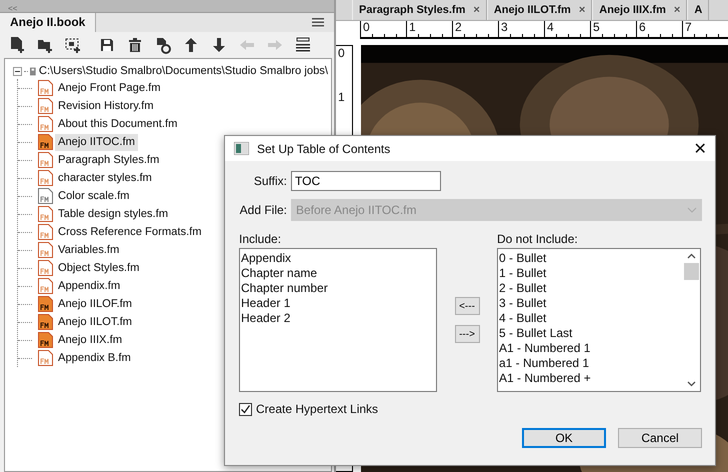  What do you see at coordinates (590, 318) in the screenshot?
I see `list-item: 4 - Bullet` at bounding box center [590, 318].